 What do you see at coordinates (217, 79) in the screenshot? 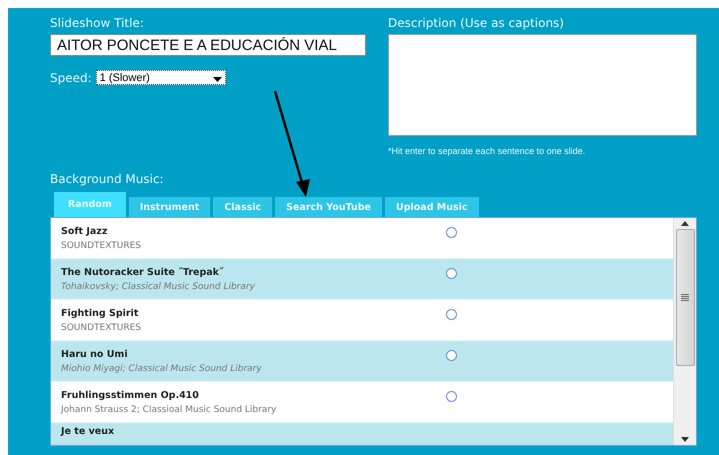
I see `dropdown-caret-icon` at bounding box center [217, 79].